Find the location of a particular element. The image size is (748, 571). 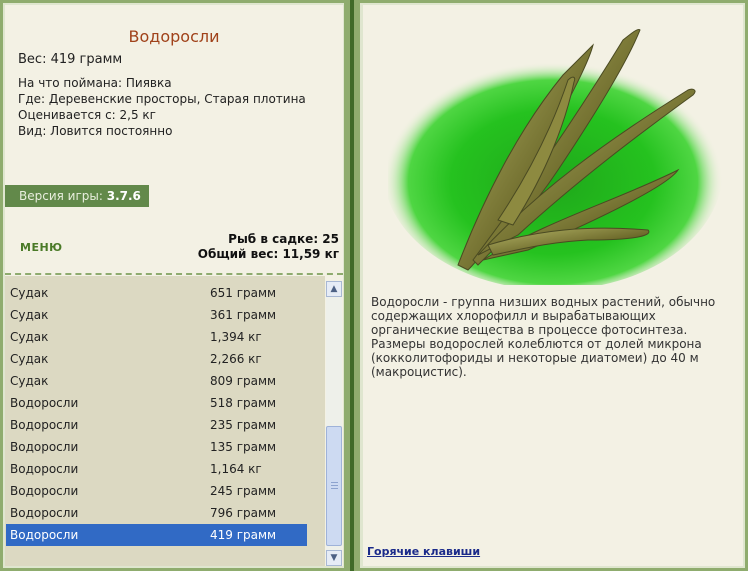

catch-list-row: Судак 2,266 кг is located at coordinates (156, 359).